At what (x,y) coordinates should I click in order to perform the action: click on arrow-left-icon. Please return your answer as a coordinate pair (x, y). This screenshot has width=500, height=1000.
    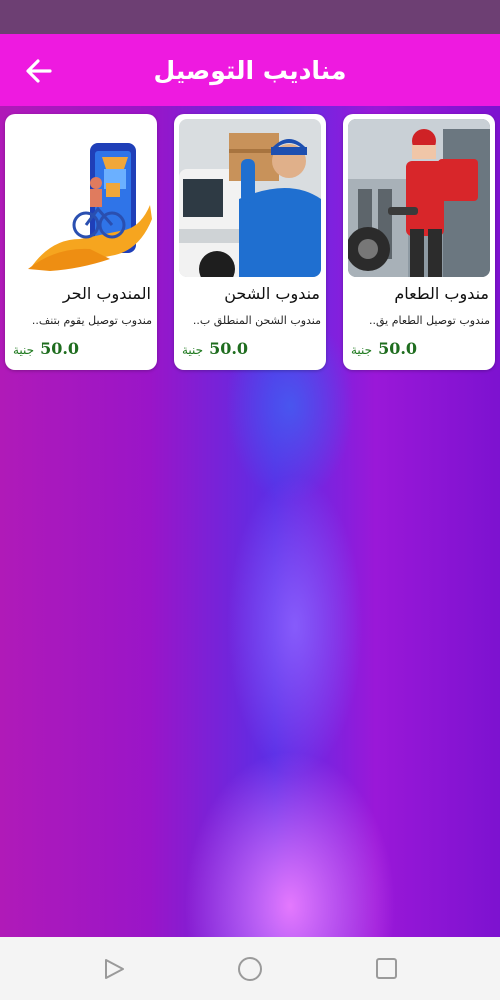
    Looking at the image, I should click on (39, 71).